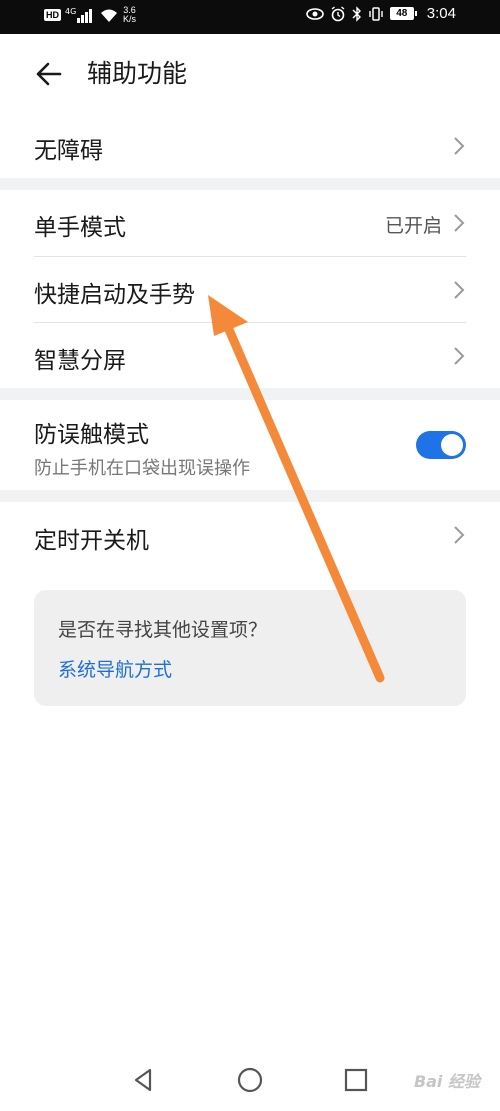 Image resolution: width=500 pixels, height=1111 pixels. I want to click on nav-home-icon, so click(250, 1080).